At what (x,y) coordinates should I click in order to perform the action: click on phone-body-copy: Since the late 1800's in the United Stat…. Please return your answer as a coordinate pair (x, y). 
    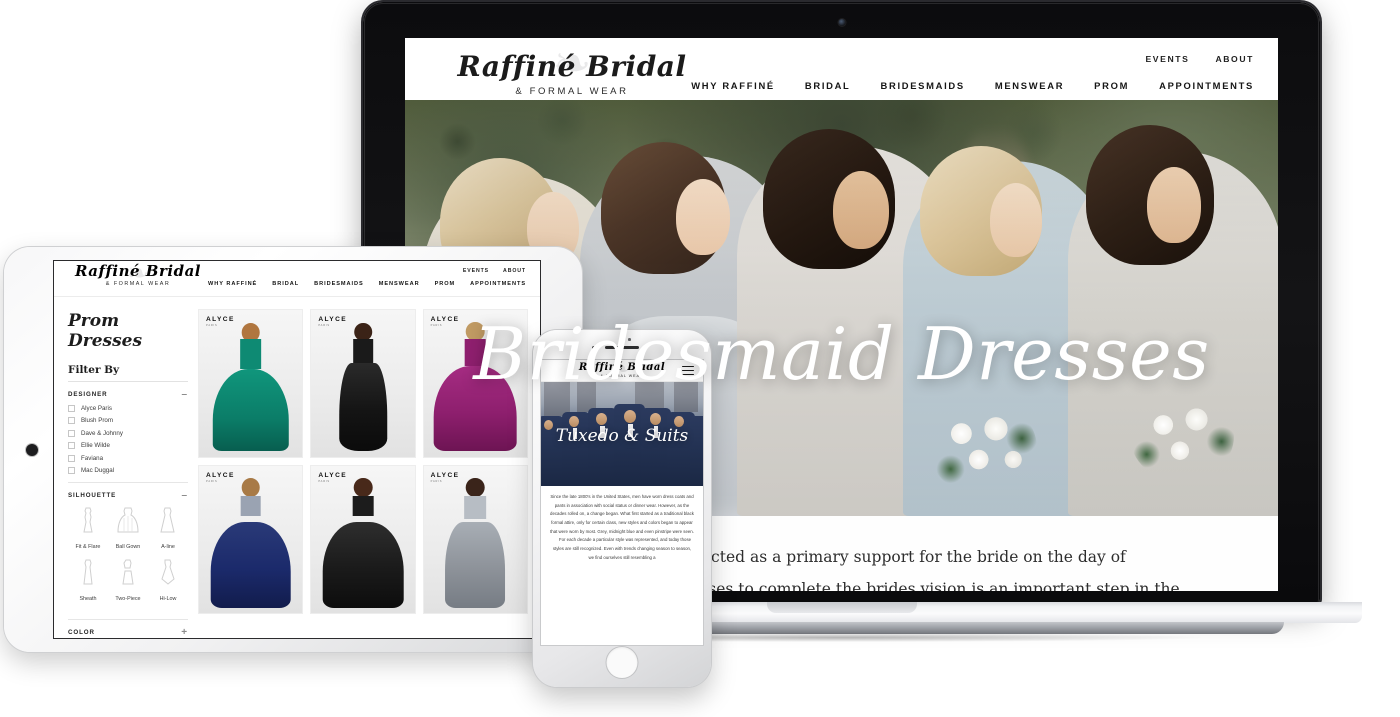
    Looking at the image, I should click on (622, 524).